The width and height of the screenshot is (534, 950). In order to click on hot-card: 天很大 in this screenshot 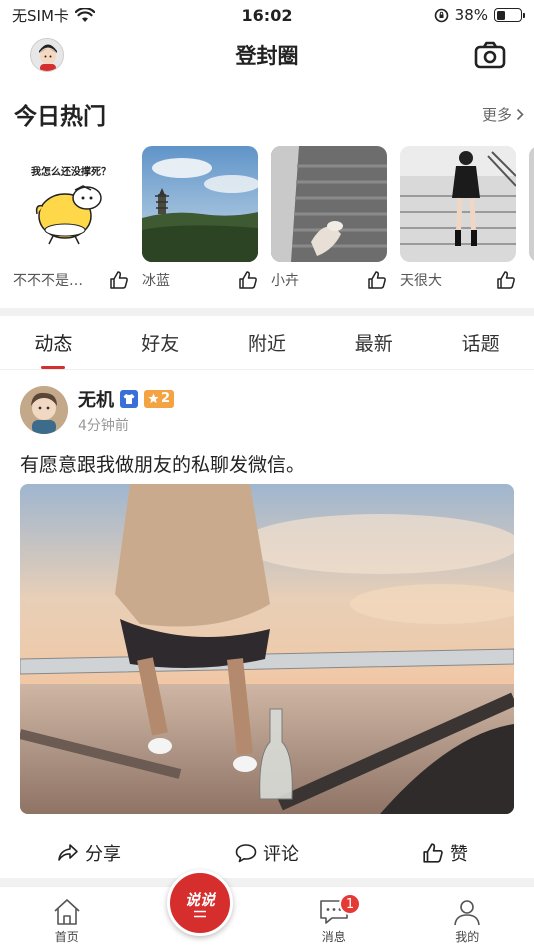, I will do `click(458, 219)`.